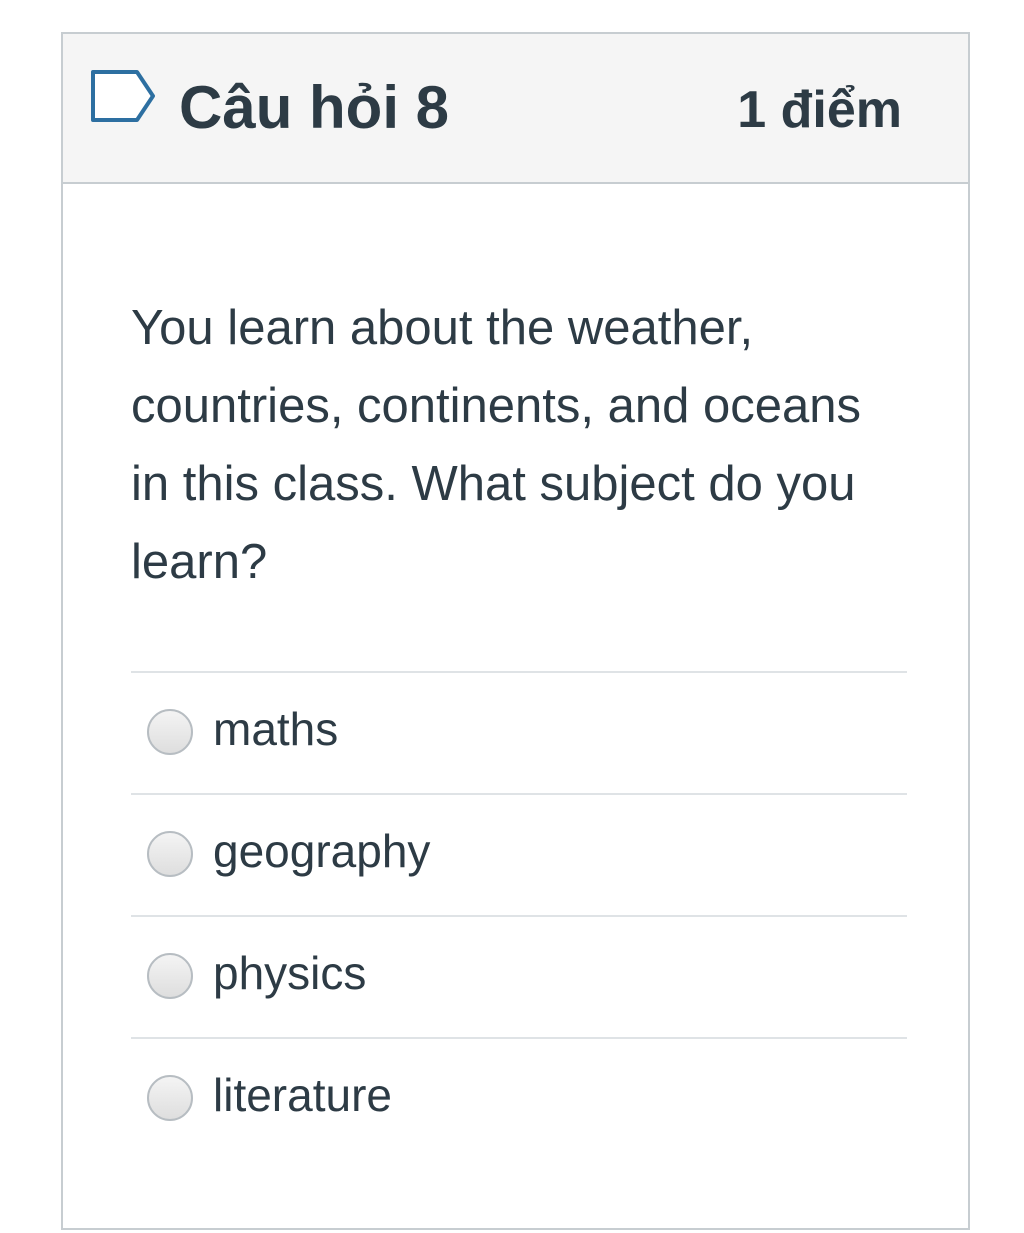  Describe the element at coordinates (515, 109) in the screenshot. I see `question-header: Câu hỏi 8 1 điểm` at that location.